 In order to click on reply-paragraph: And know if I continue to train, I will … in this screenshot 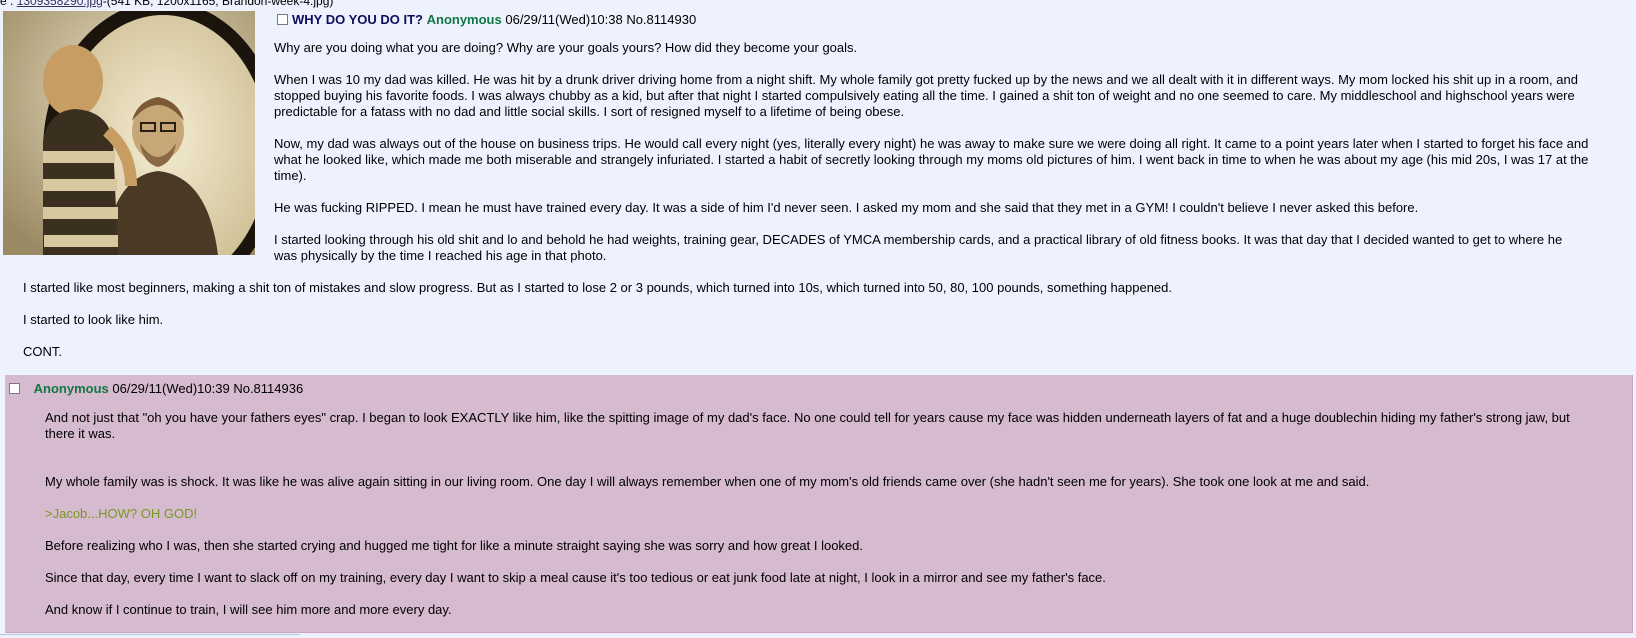, I will do `click(248, 609)`.